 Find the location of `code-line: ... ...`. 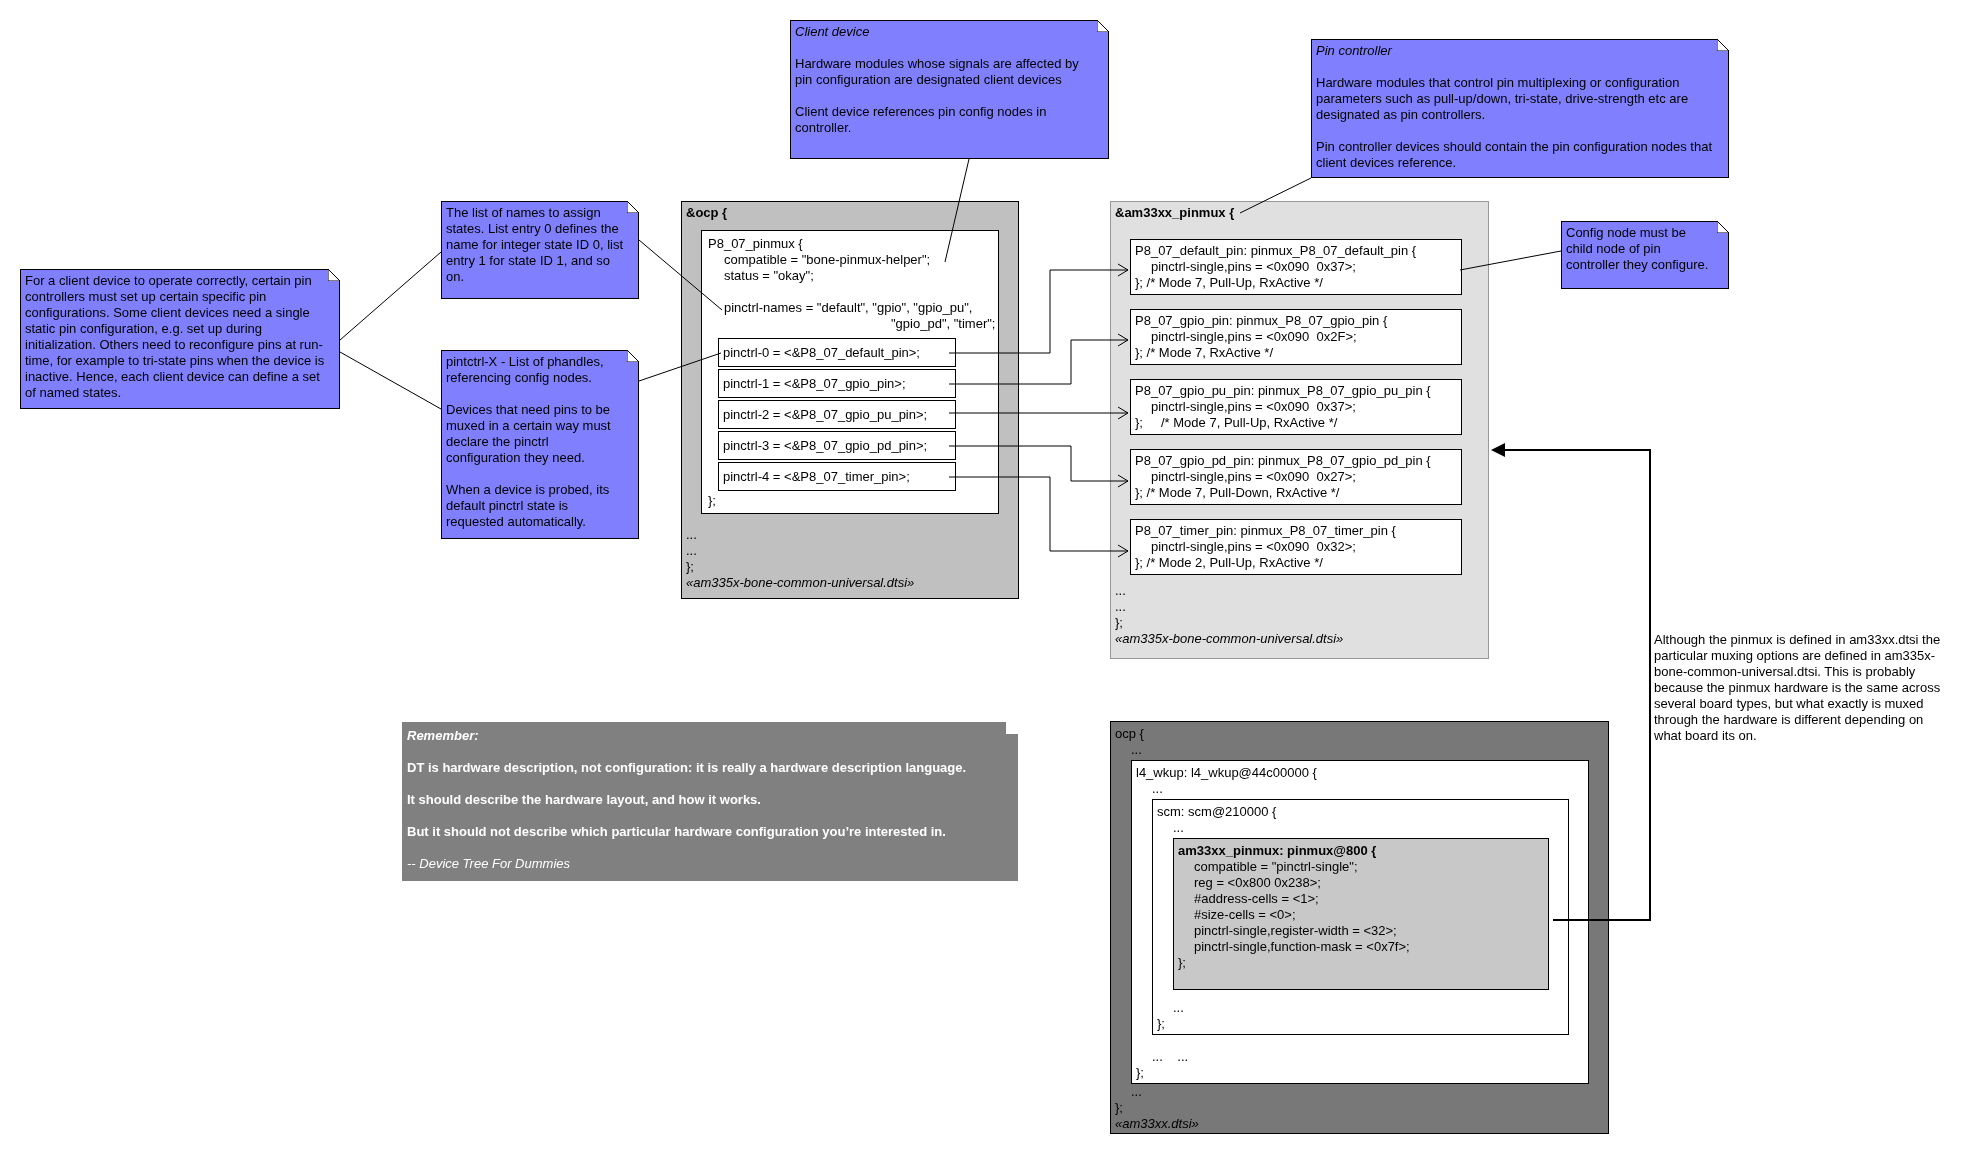

code-line: ... ... is located at coordinates (1170, 1057).